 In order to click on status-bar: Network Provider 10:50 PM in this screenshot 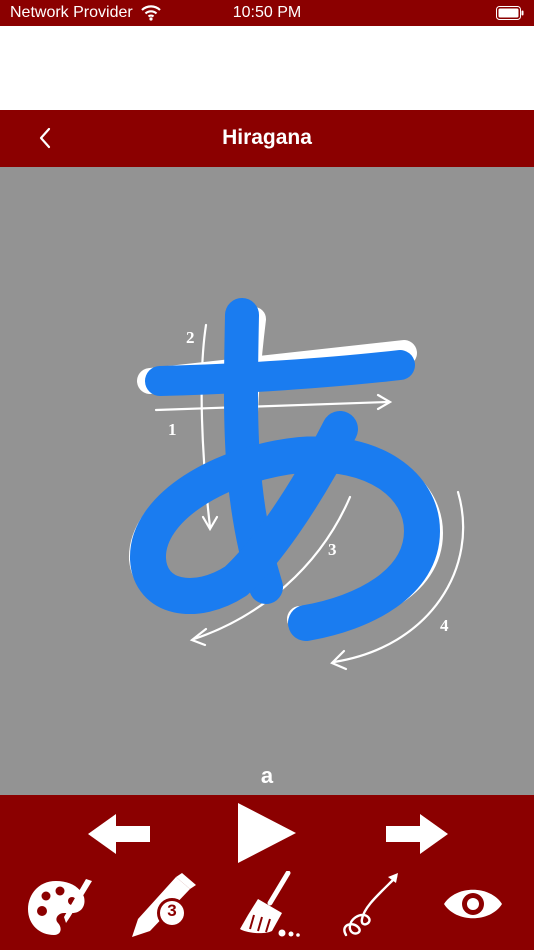, I will do `click(267, 13)`.